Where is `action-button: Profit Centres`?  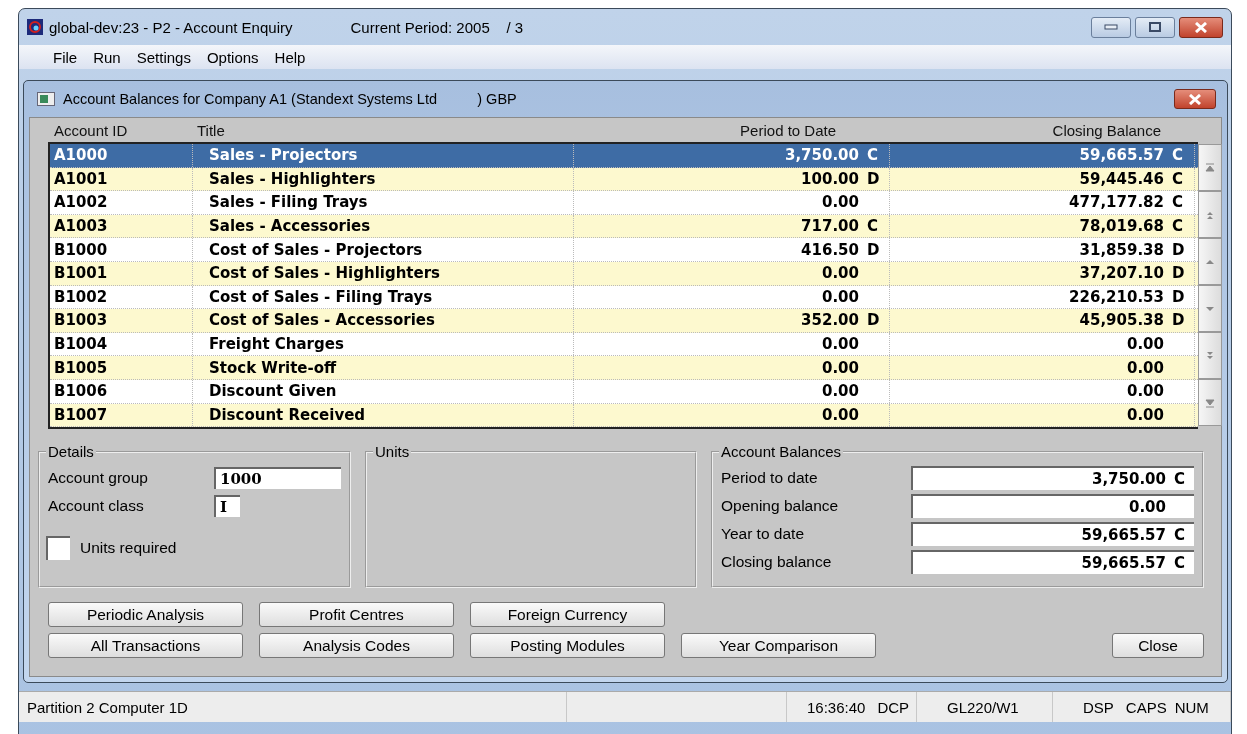
action-button: Profit Centres is located at coordinates (356, 615).